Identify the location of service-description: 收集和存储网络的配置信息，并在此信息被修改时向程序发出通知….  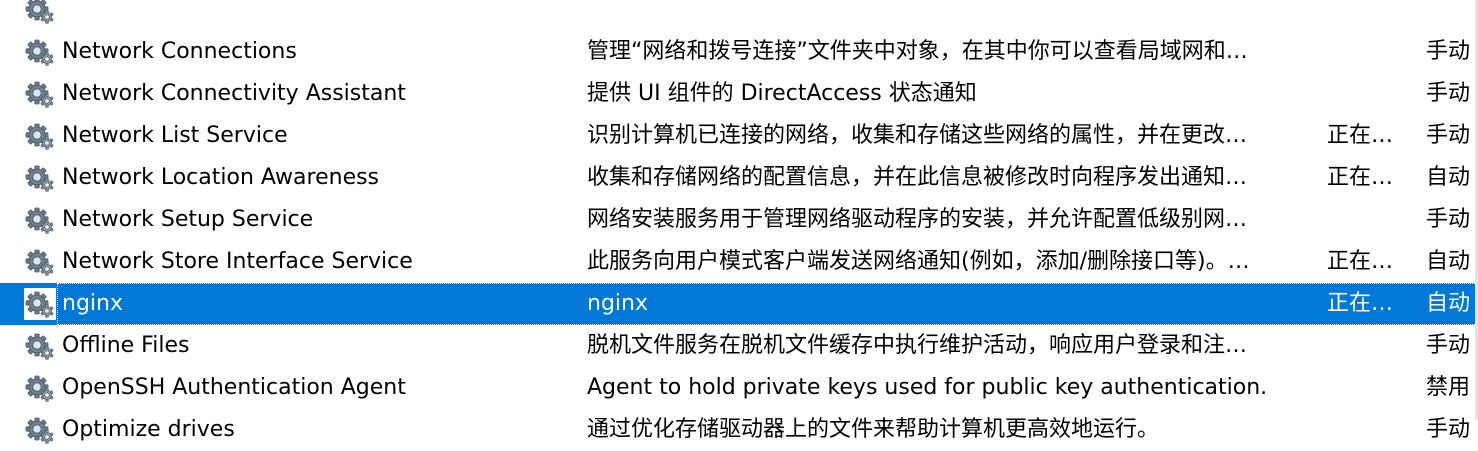
(917, 177).